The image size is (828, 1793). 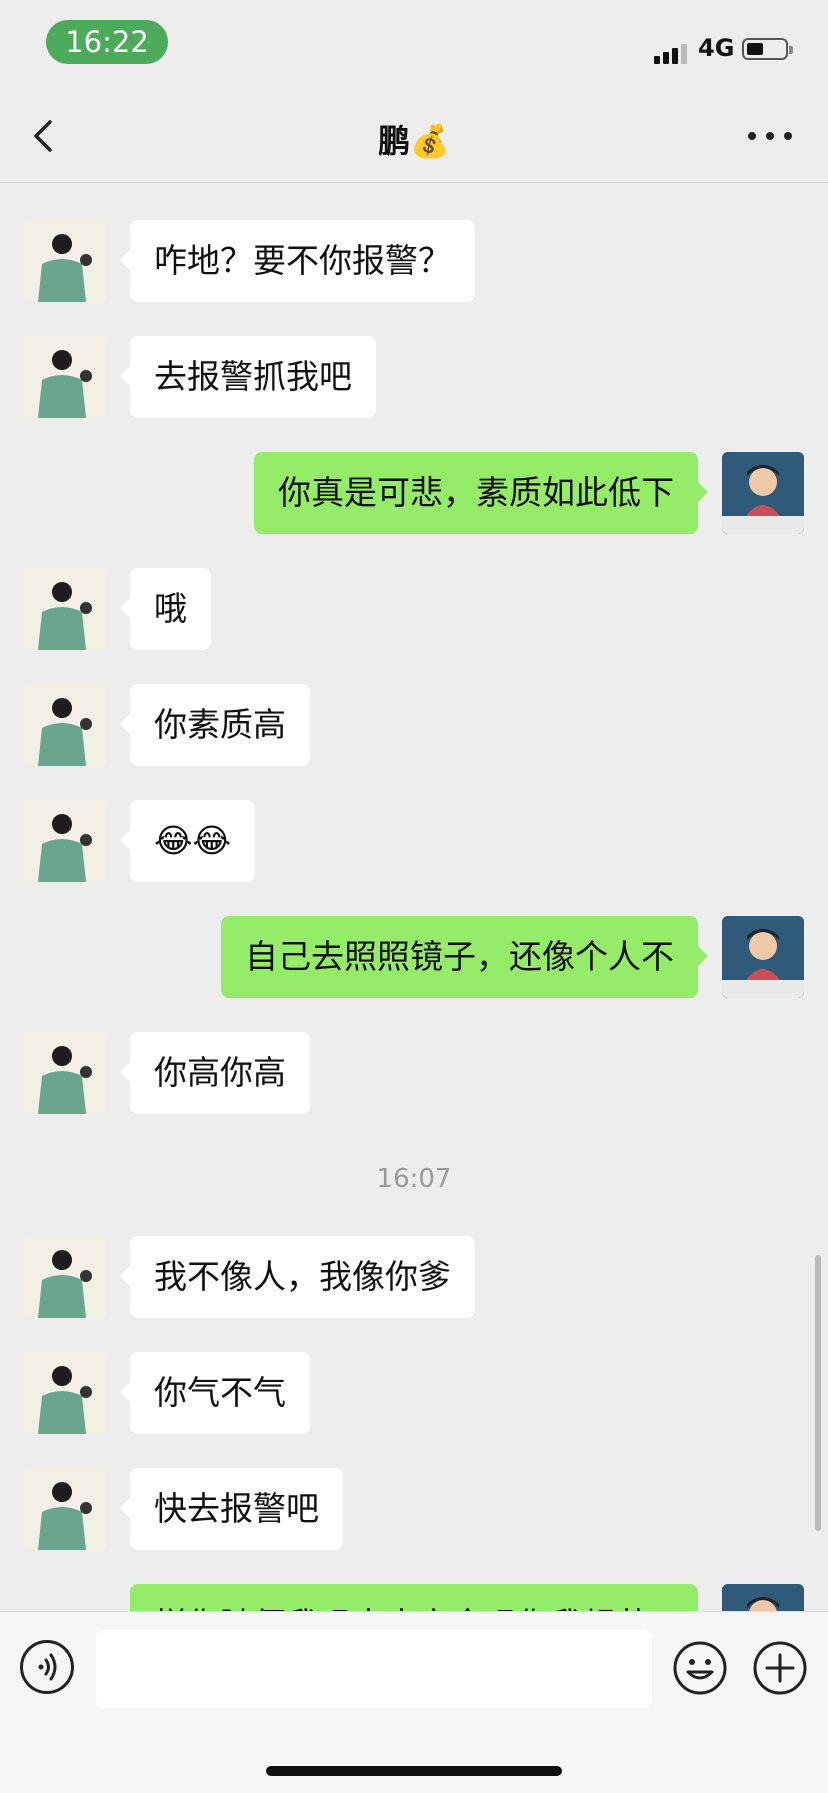 I want to click on status-bar: 16:22 4G, so click(x=414, y=45).